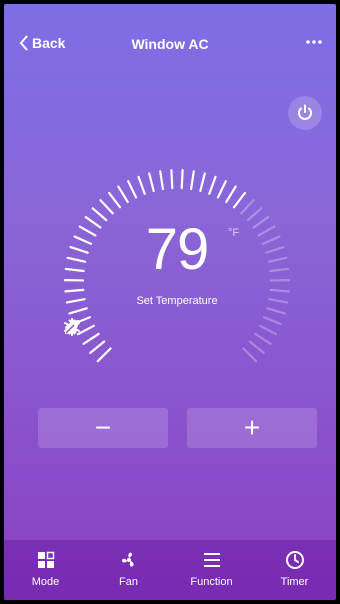 The image size is (340, 604). Describe the element at coordinates (128, 570) in the screenshot. I see `tab-fan: Fan` at that location.